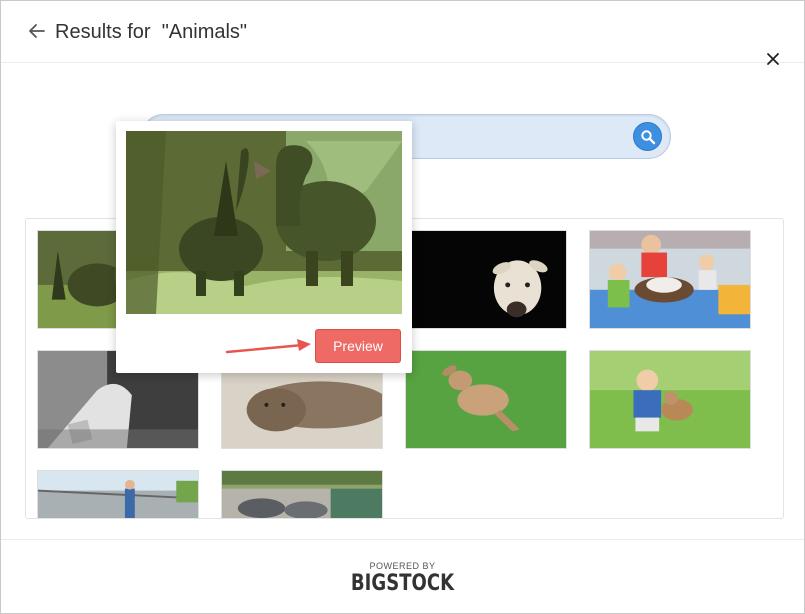  Describe the element at coordinates (264, 222) in the screenshot. I see `popover-image` at that location.